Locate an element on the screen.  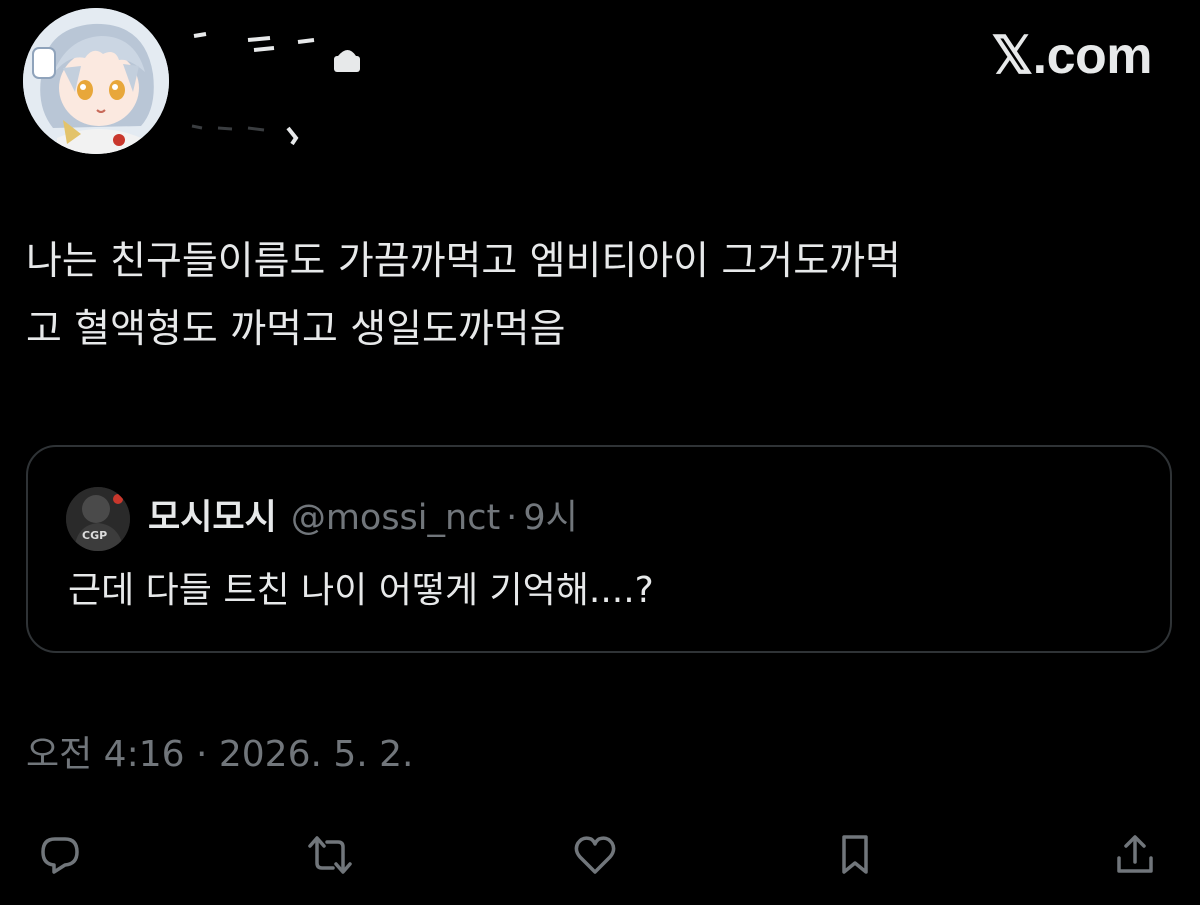
quoted-tweet-text: 근데 다들 트친 나이 어떻게 기억해....? is located at coordinates (361, 590).